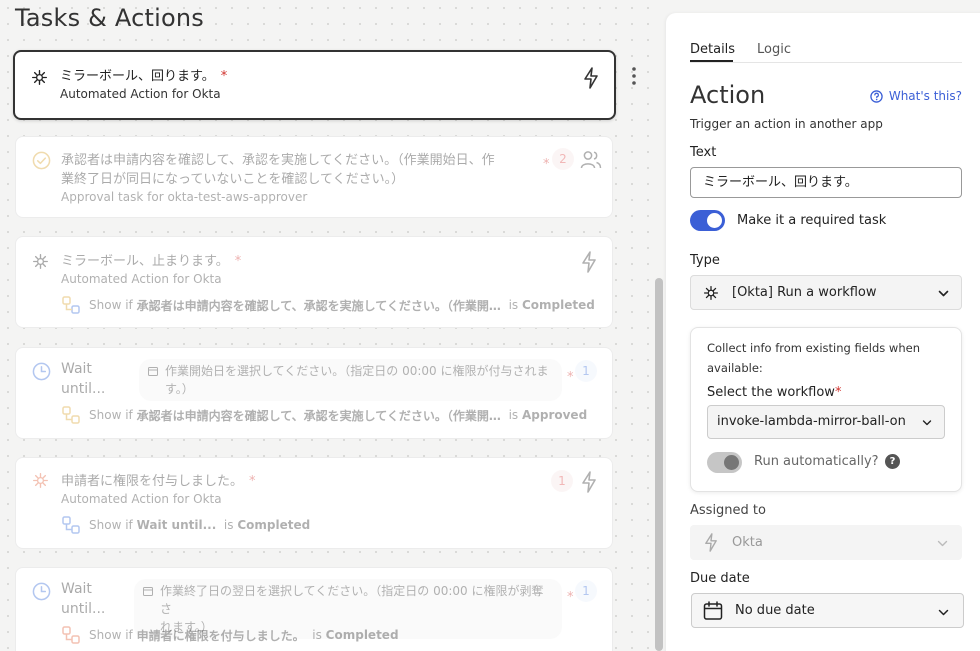  I want to click on more-options-icon, so click(634, 76).